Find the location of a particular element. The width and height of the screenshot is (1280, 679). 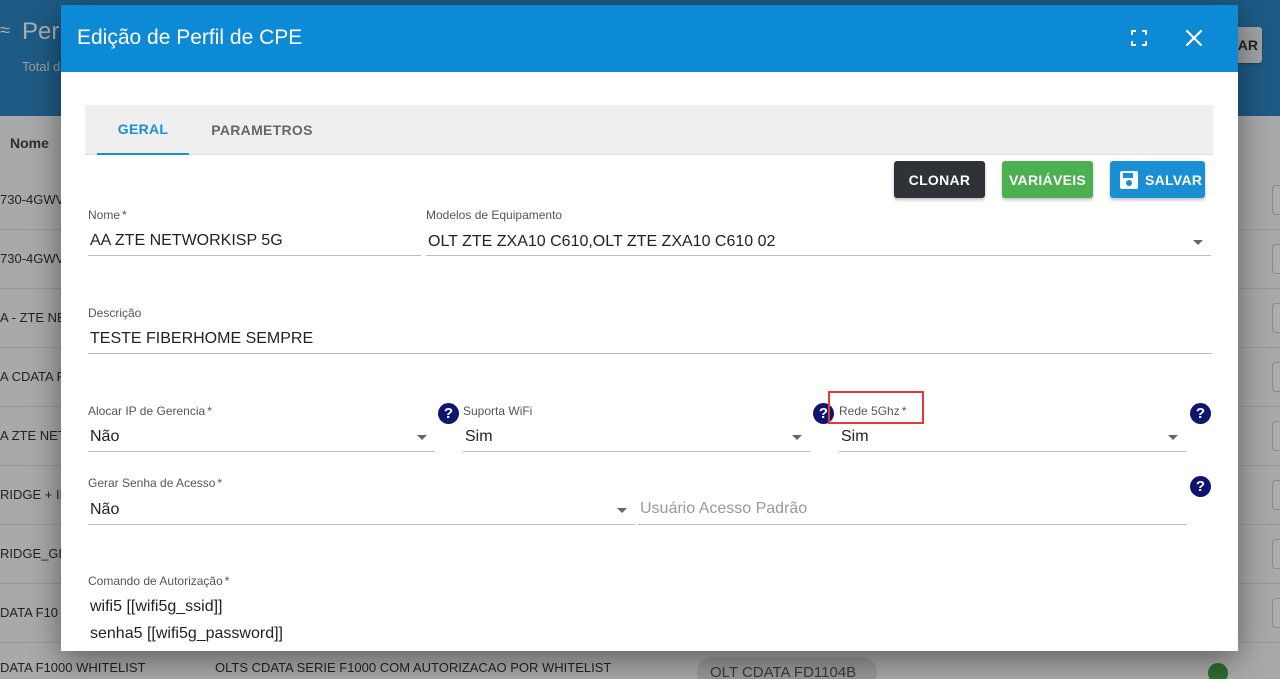

modelos-select: OLT ZTE ZXA10 C610,OLT ZTE ZXA10 C610 02 is located at coordinates (601, 242).